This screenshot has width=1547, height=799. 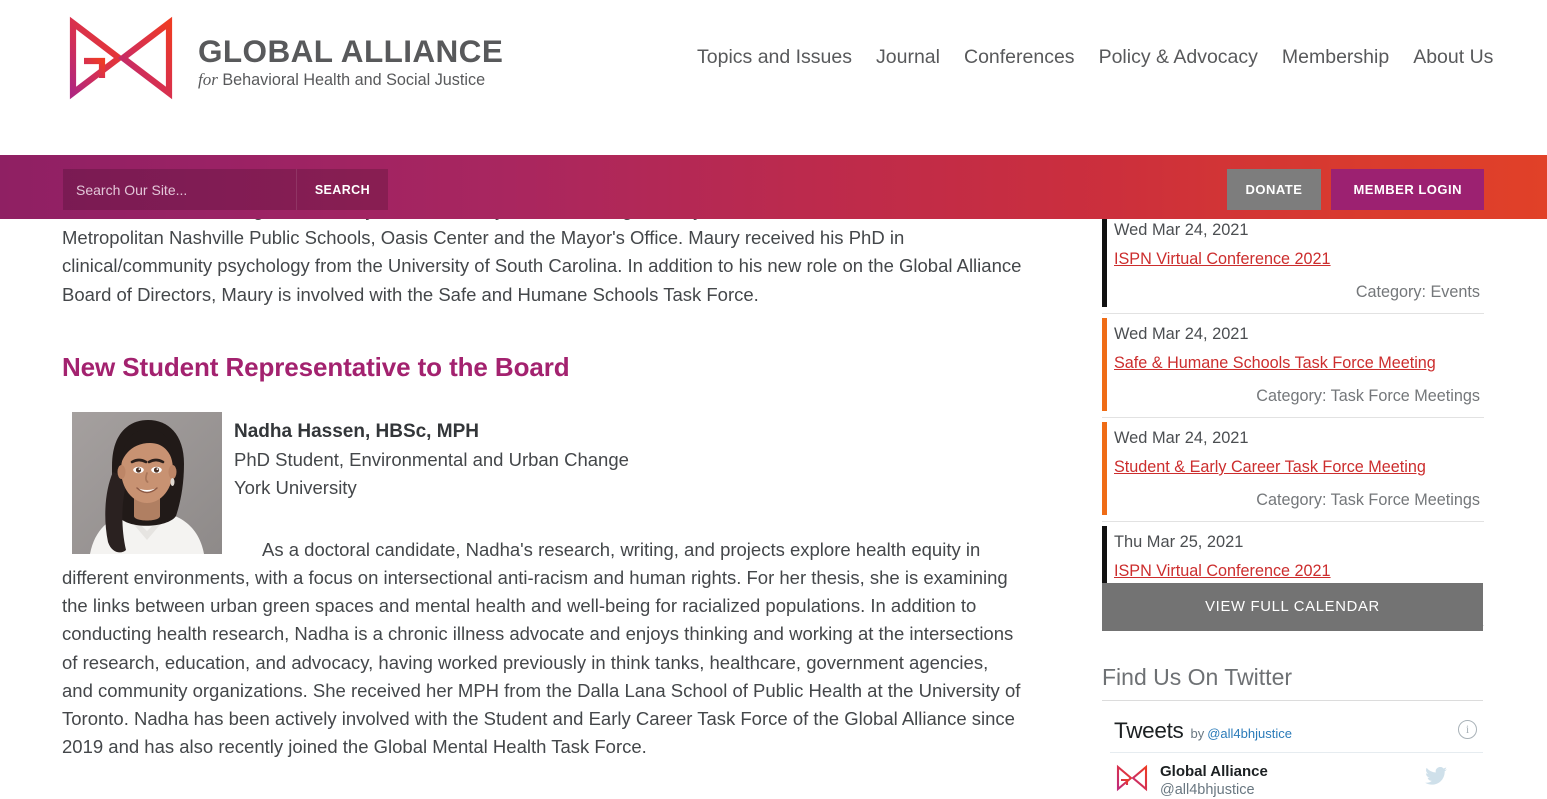 I want to click on utility-bar: SEARCH DONATE MEMBER LOGIN, so click(x=773, y=187).